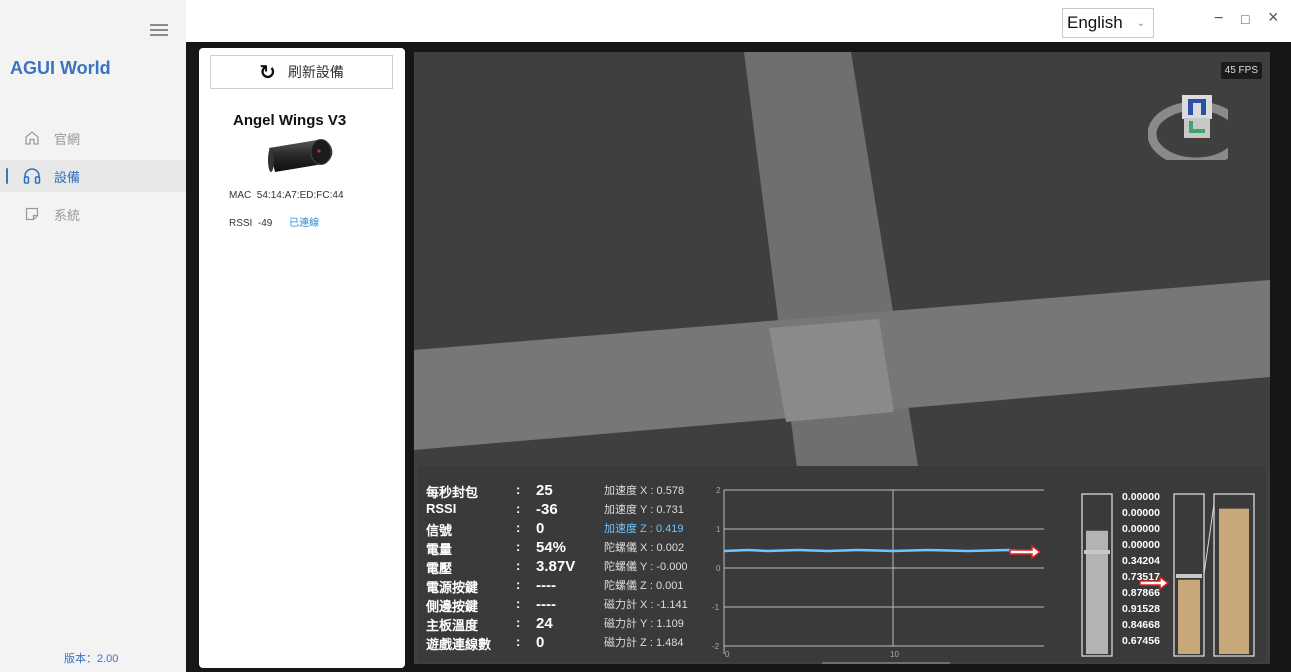 This screenshot has width=1291, height=672. I want to click on mid-bar-fill, so click(1189, 616).